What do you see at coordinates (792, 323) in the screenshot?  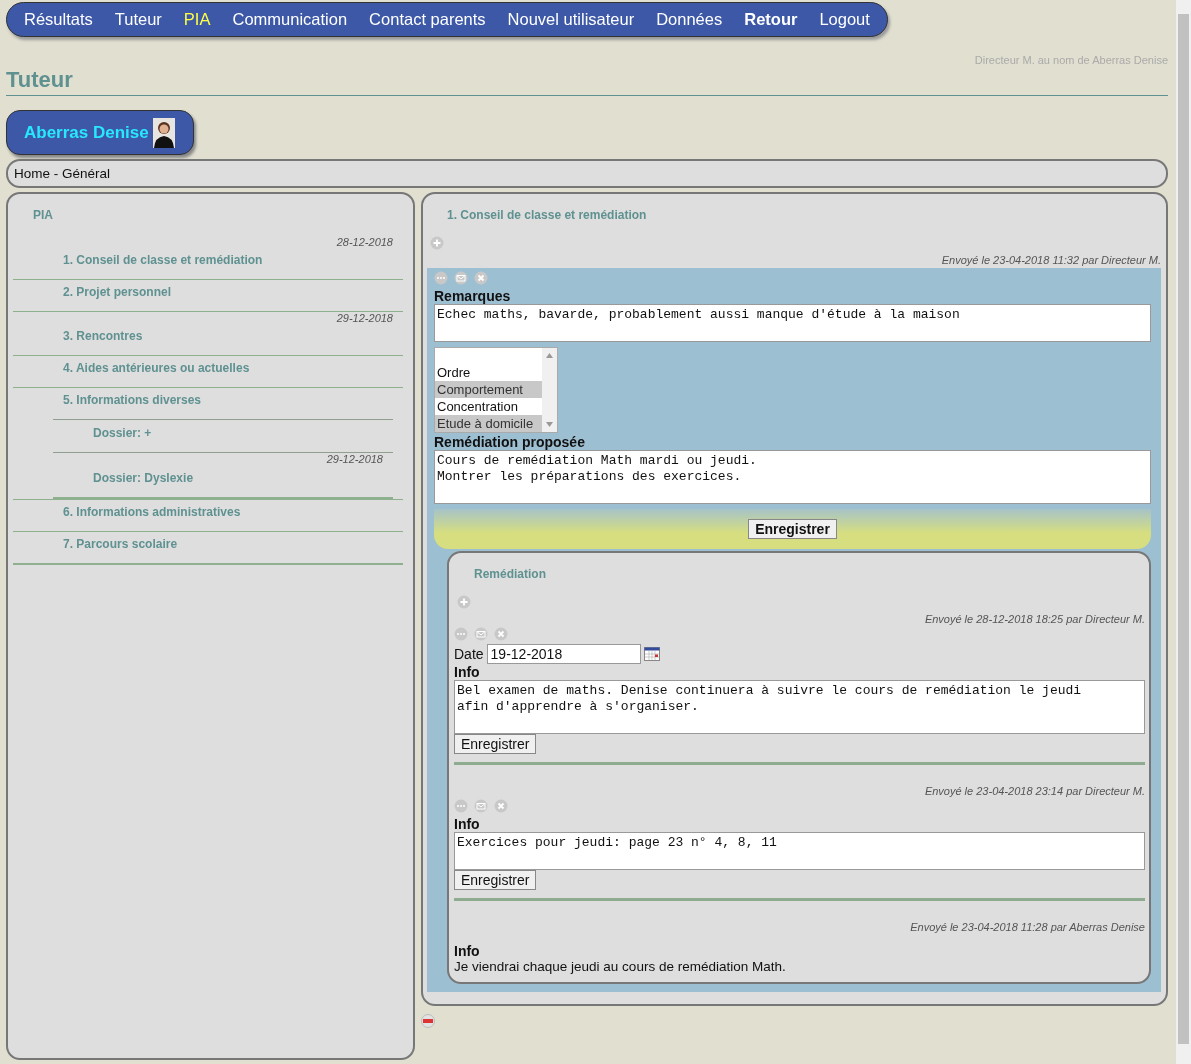 I see `remarks-field: Echec maths, bavarde, probablement aussi manque d'étude à la maison` at bounding box center [792, 323].